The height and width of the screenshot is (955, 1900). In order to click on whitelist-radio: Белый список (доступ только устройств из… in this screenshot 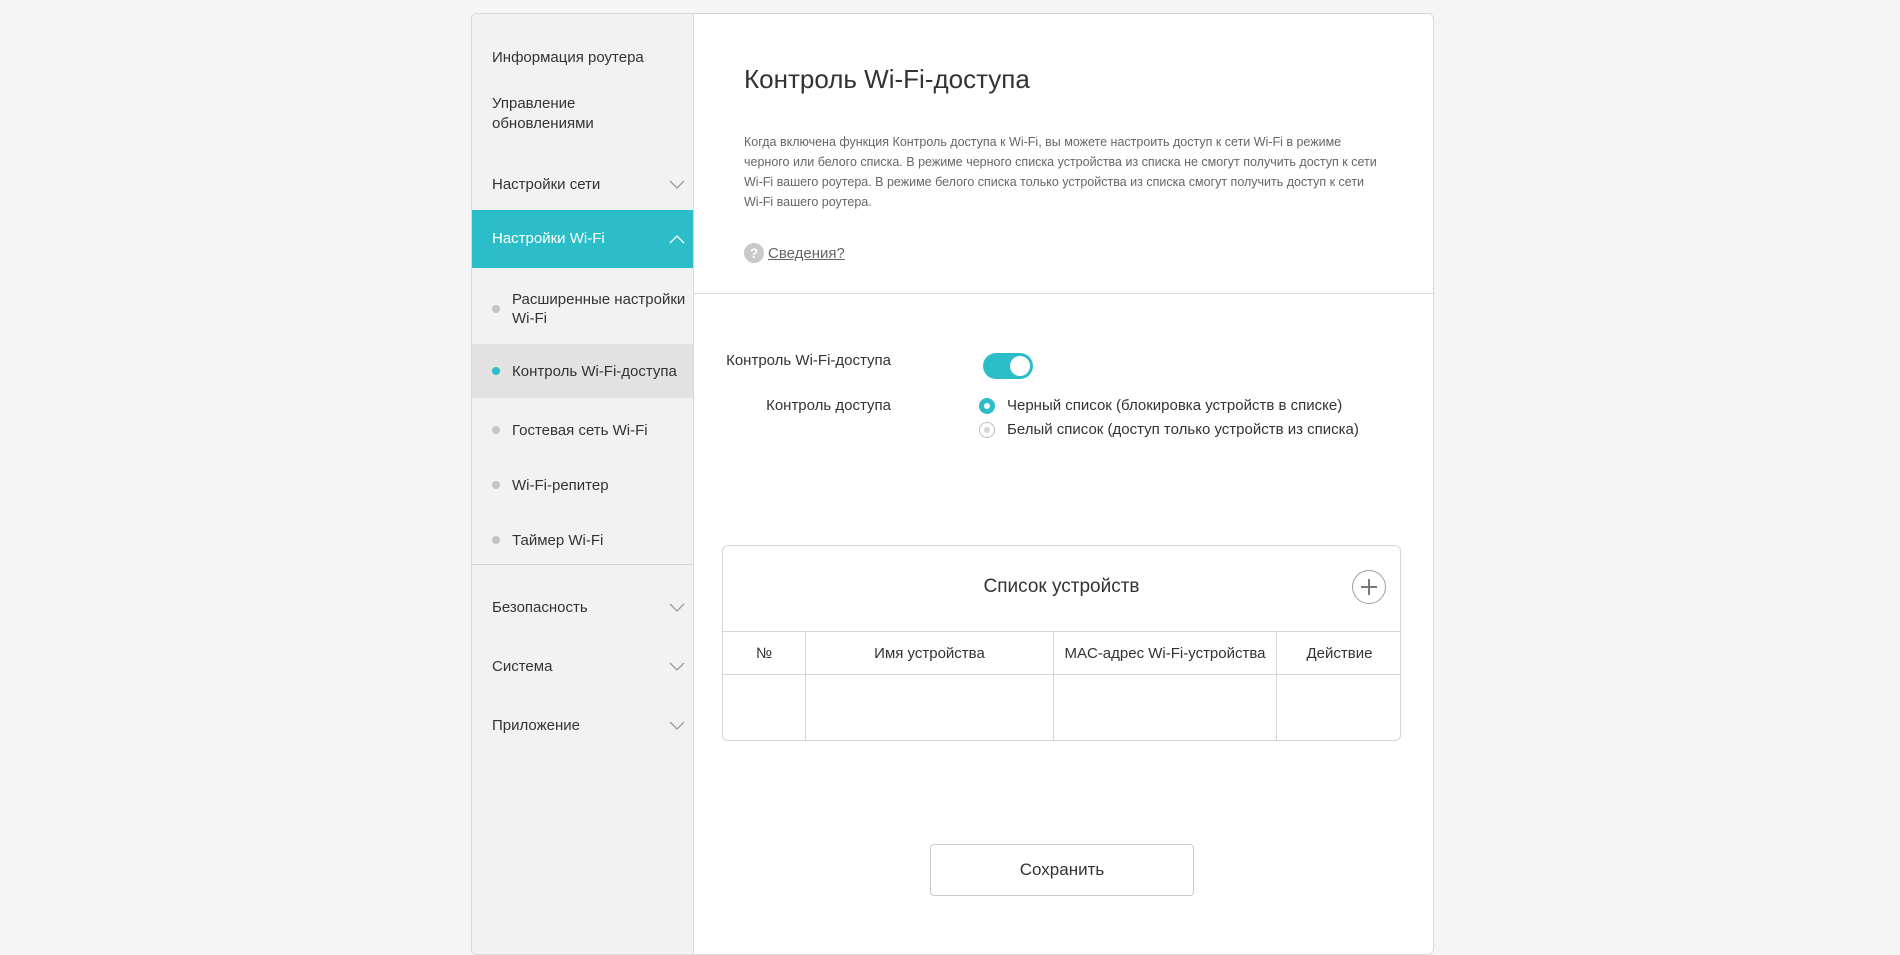, I will do `click(1169, 429)`.